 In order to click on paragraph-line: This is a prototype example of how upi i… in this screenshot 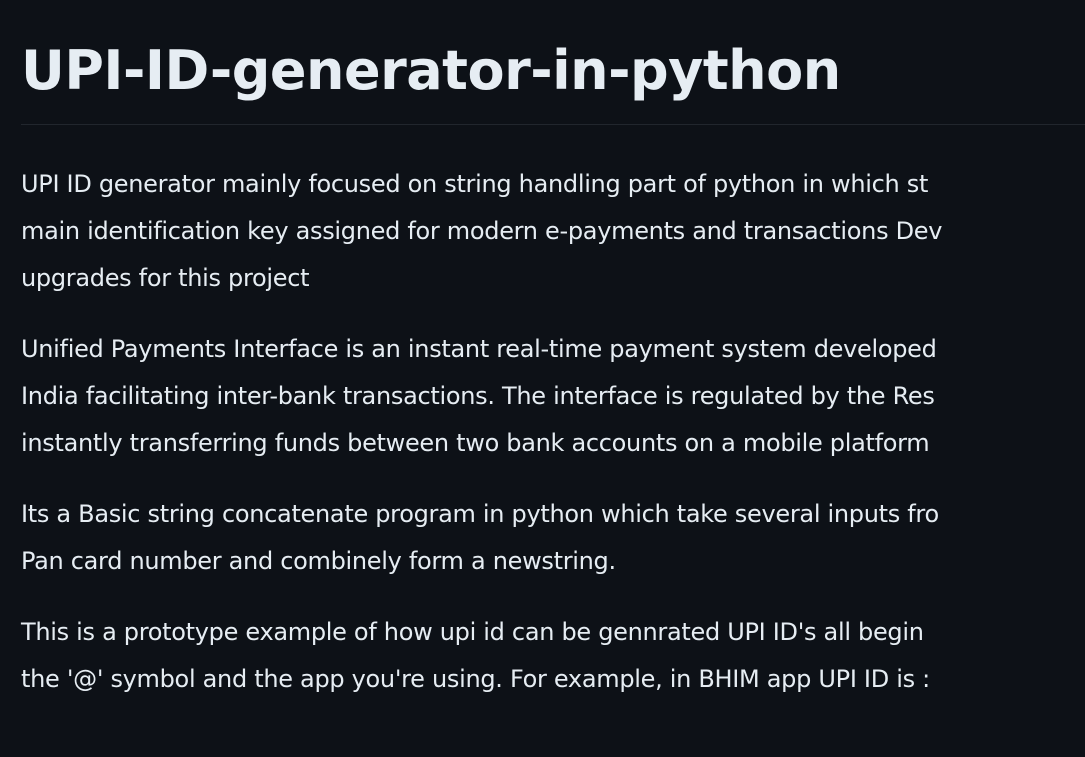, I will do `click(472, 632)`.